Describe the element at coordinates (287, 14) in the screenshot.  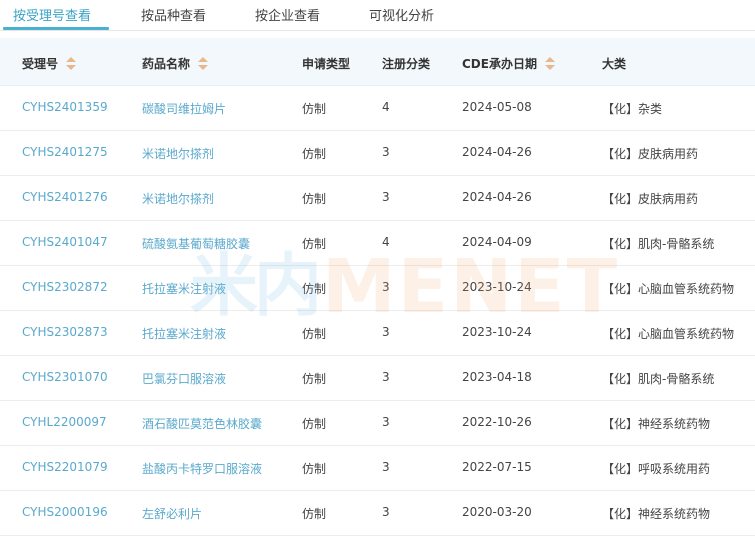
I see `tab-by-company: 按企业查看` at that location.